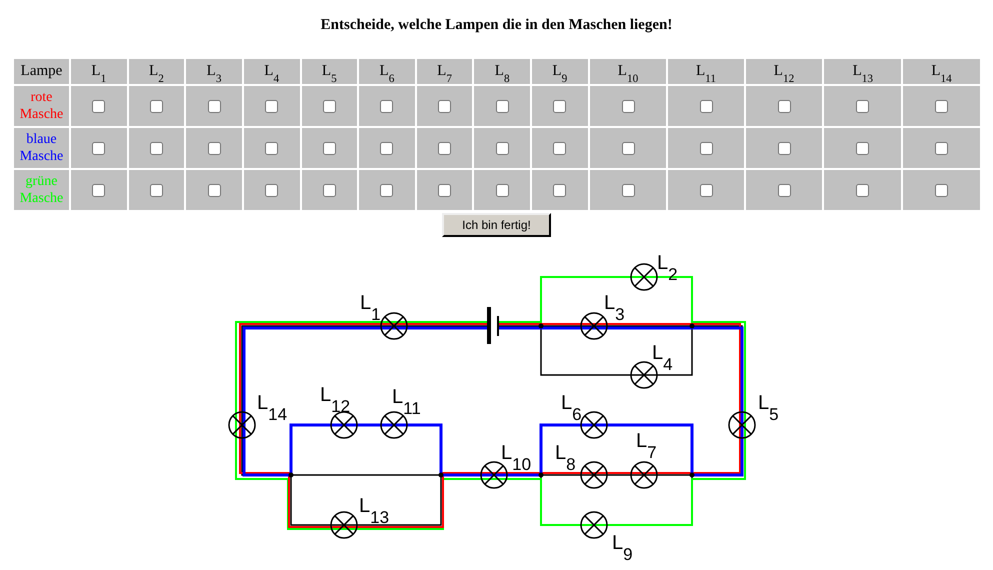 The image size is (993, 570). Describe the element at coordinates (387, 71) in the screenshot. I see `column-header-cell: L$_{6}$` at that location.